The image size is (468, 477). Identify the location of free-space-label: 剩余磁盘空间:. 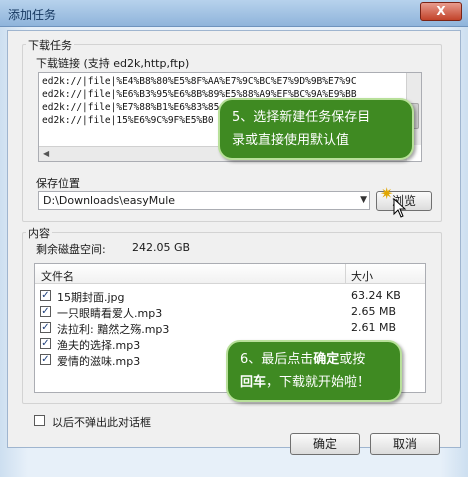
(71, 249).